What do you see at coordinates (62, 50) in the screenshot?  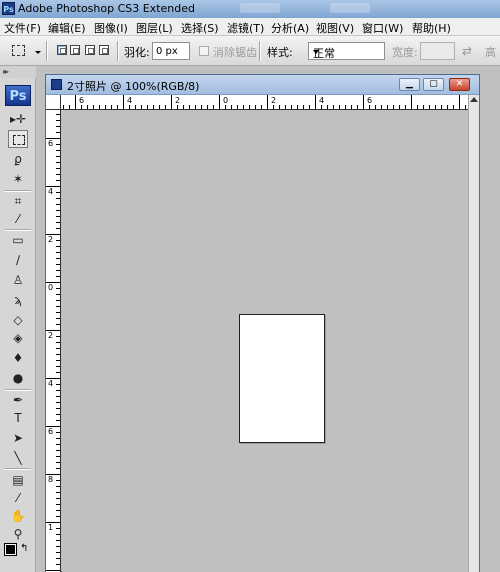 I see `new-selection-mode` at bounding box center [62, 50].